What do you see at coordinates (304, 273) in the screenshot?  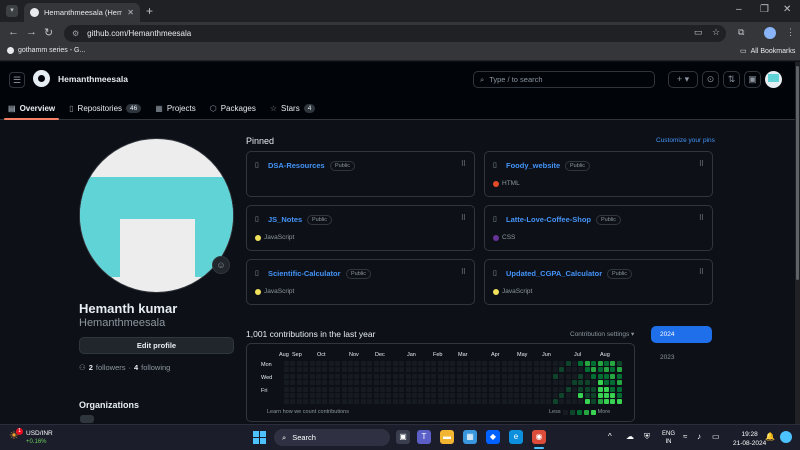 I see `pinned-repo-name: Scientific-Calculator` at bounding box center [304, 273].